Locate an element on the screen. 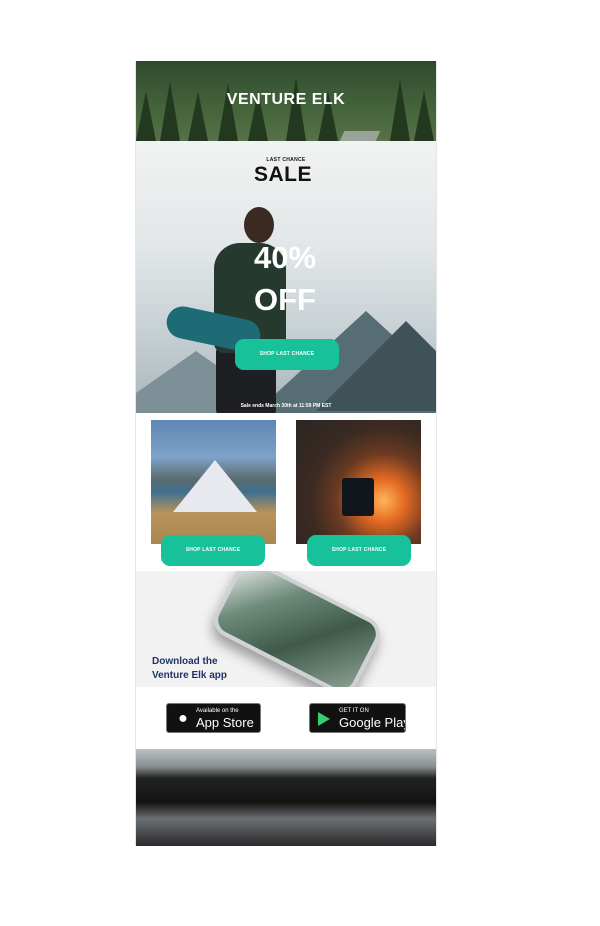 The height and width of the screenshot is (926, 600). app-download-text: Download the Venture Elk app is located at coordinates (212, 669).